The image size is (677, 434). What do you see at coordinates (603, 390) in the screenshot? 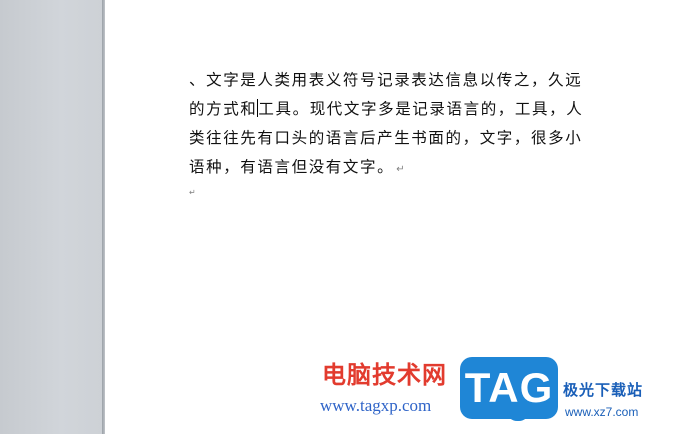
I see `watermark-site-cn: 极光下载站` at bounding box center [603, 390].